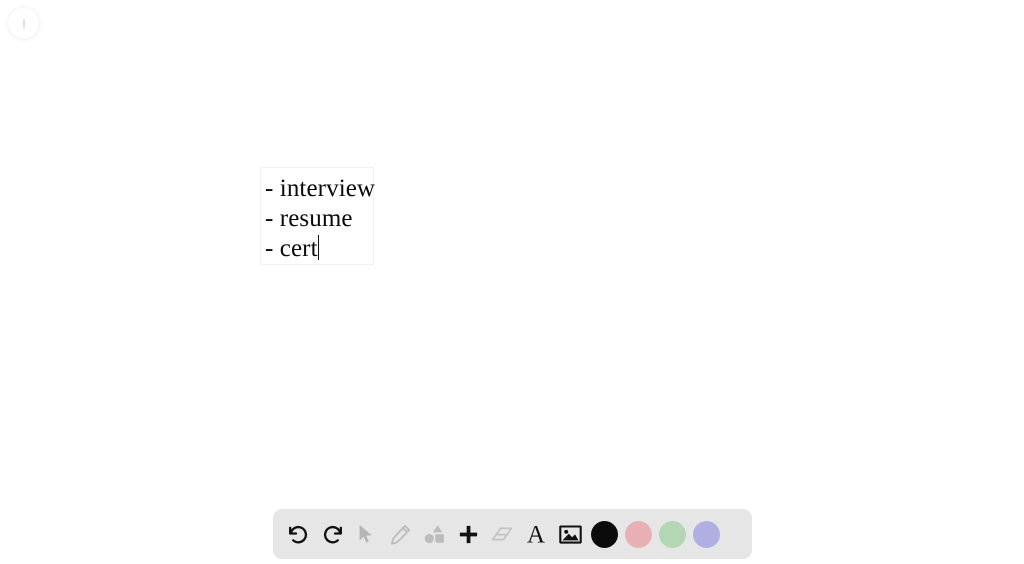  I want to click on image-icon, so click(570, 534).